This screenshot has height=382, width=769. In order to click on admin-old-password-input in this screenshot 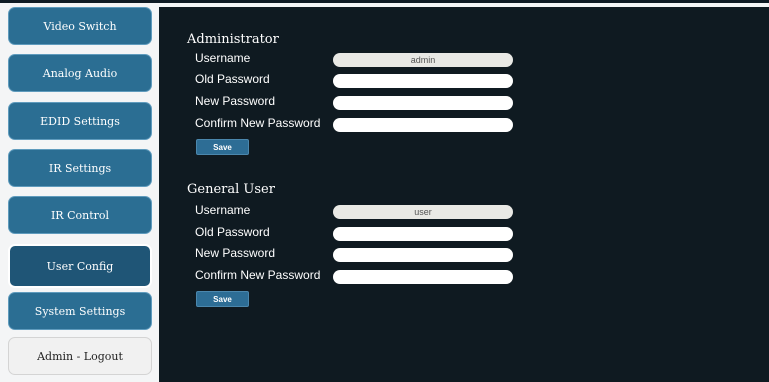, I will do `click(423, 81)`.